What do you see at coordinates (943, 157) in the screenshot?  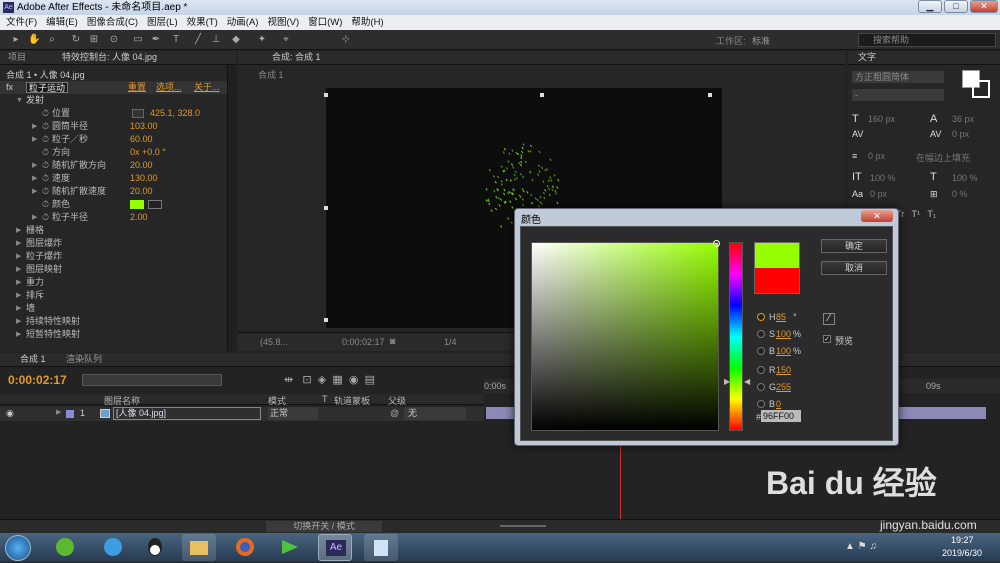 I see `stroke-mode-select: 在幅边上填充` at bounding box center [943, 157].